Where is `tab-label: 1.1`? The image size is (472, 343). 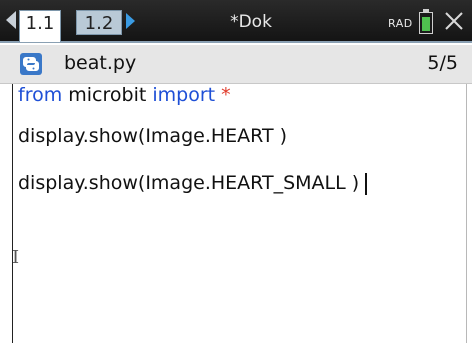
tab-label: 1.1 is located at coordinates (40, 23).